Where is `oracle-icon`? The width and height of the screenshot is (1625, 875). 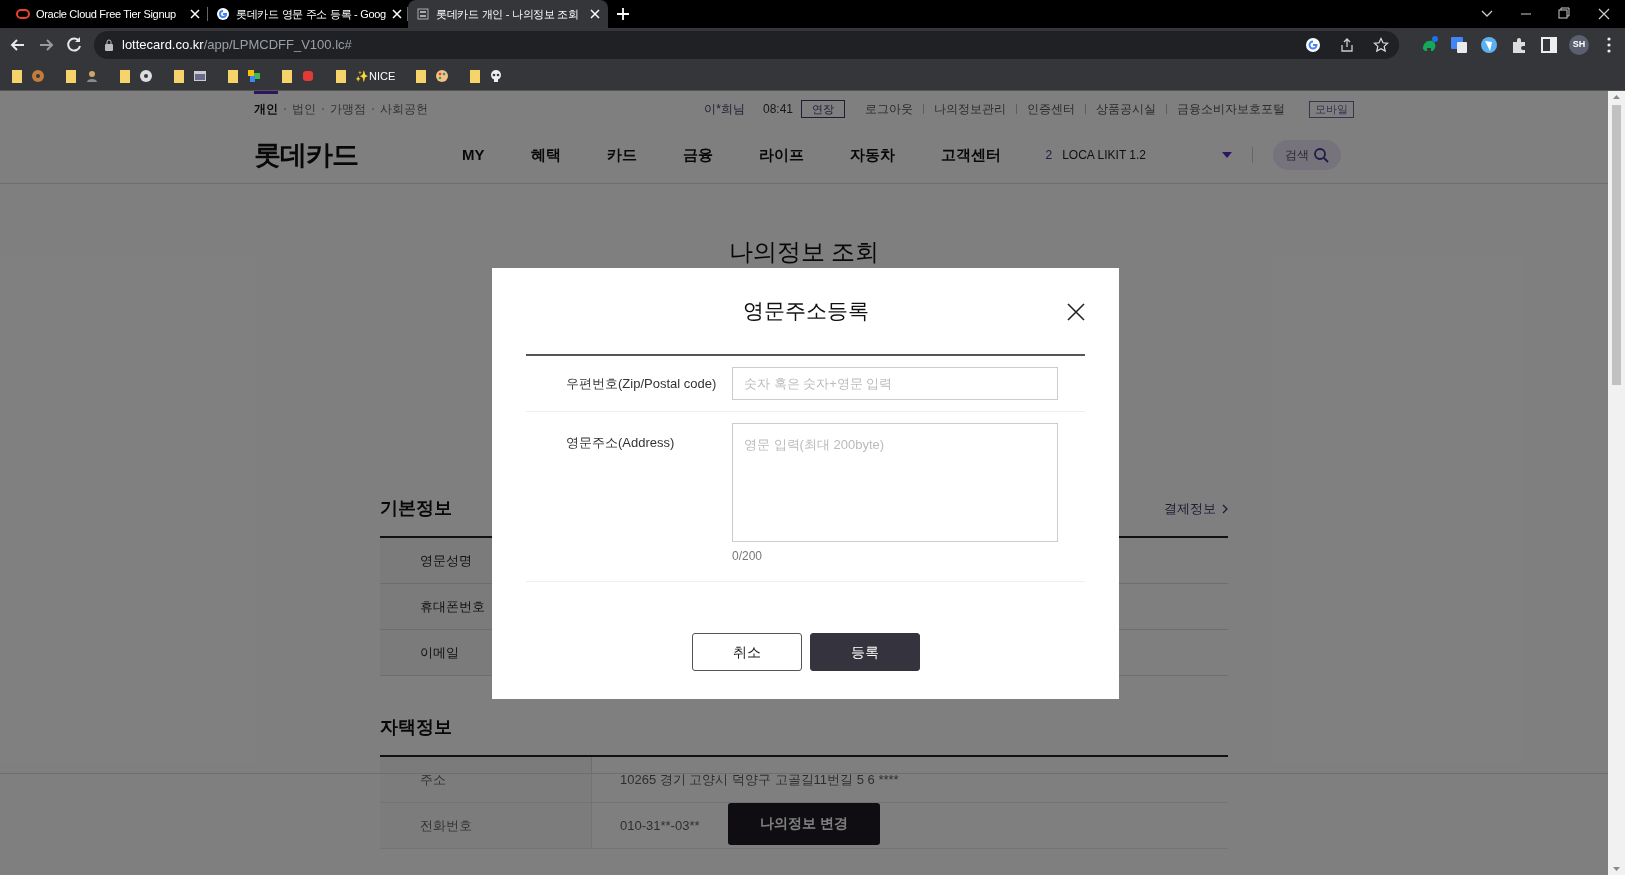 oracle-icon is located at coordinates (23, 14).